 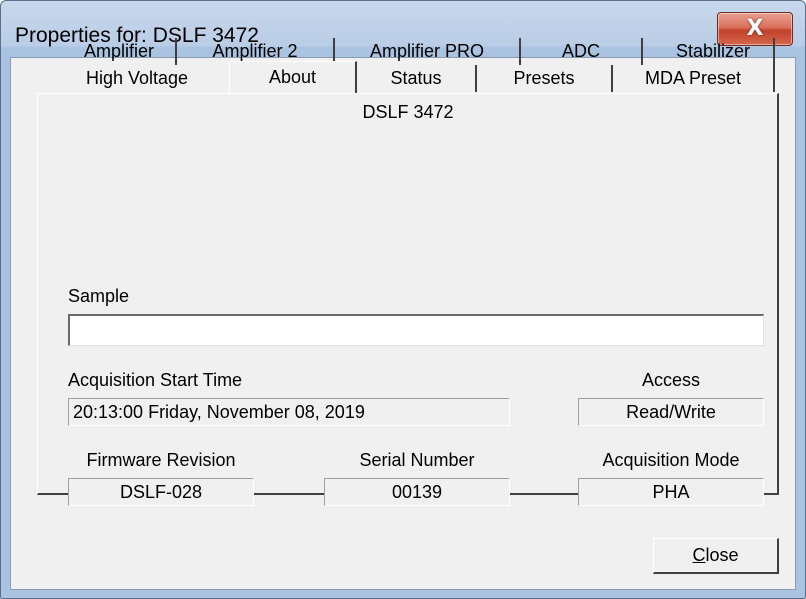 I want to click on acquisition-start-time-label: Acquisition Start Time, so click(x=155, y=380).